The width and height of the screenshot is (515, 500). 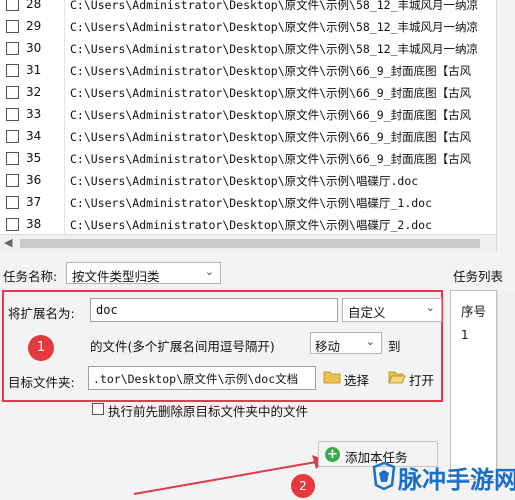 I want to click on mode-value: 自定义, so click(x=367, y=312).